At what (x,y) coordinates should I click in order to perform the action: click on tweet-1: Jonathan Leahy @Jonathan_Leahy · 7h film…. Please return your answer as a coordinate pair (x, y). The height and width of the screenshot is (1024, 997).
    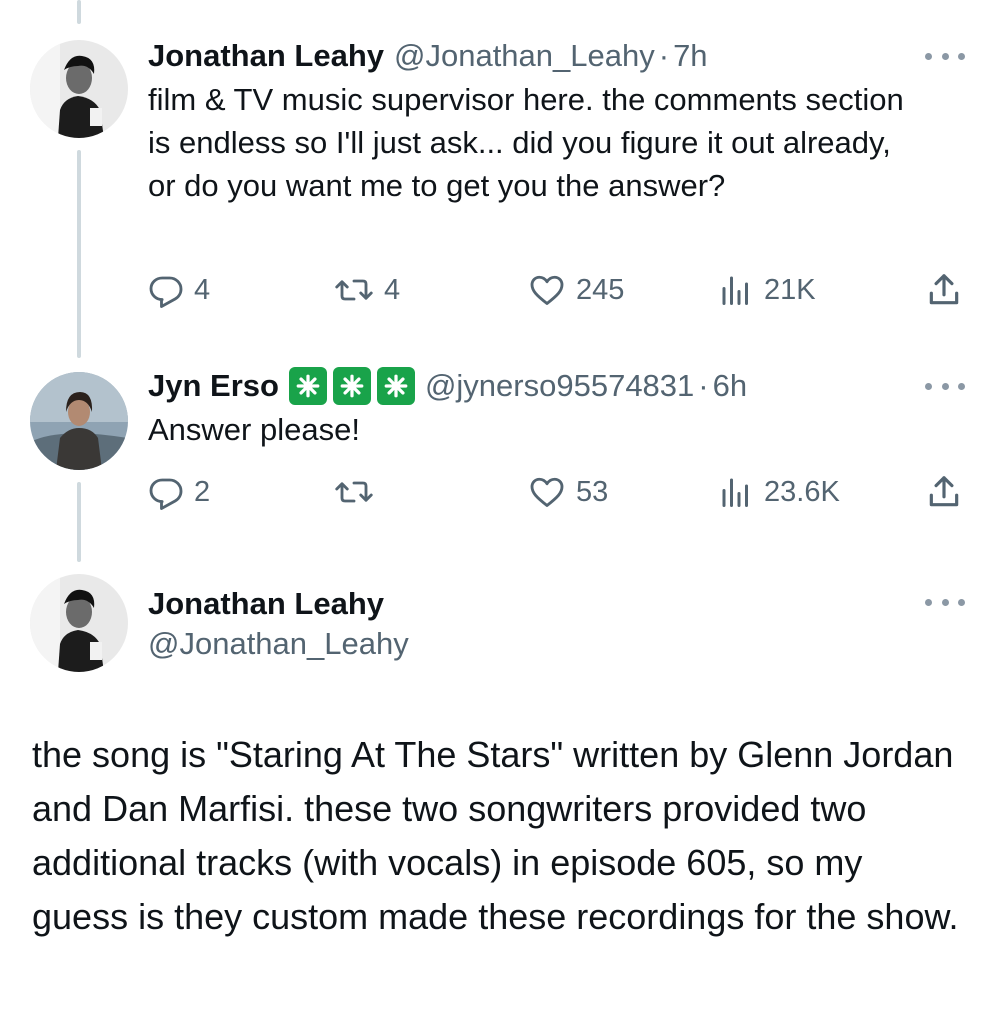
    Looking at the image, I should click on (552, 121).